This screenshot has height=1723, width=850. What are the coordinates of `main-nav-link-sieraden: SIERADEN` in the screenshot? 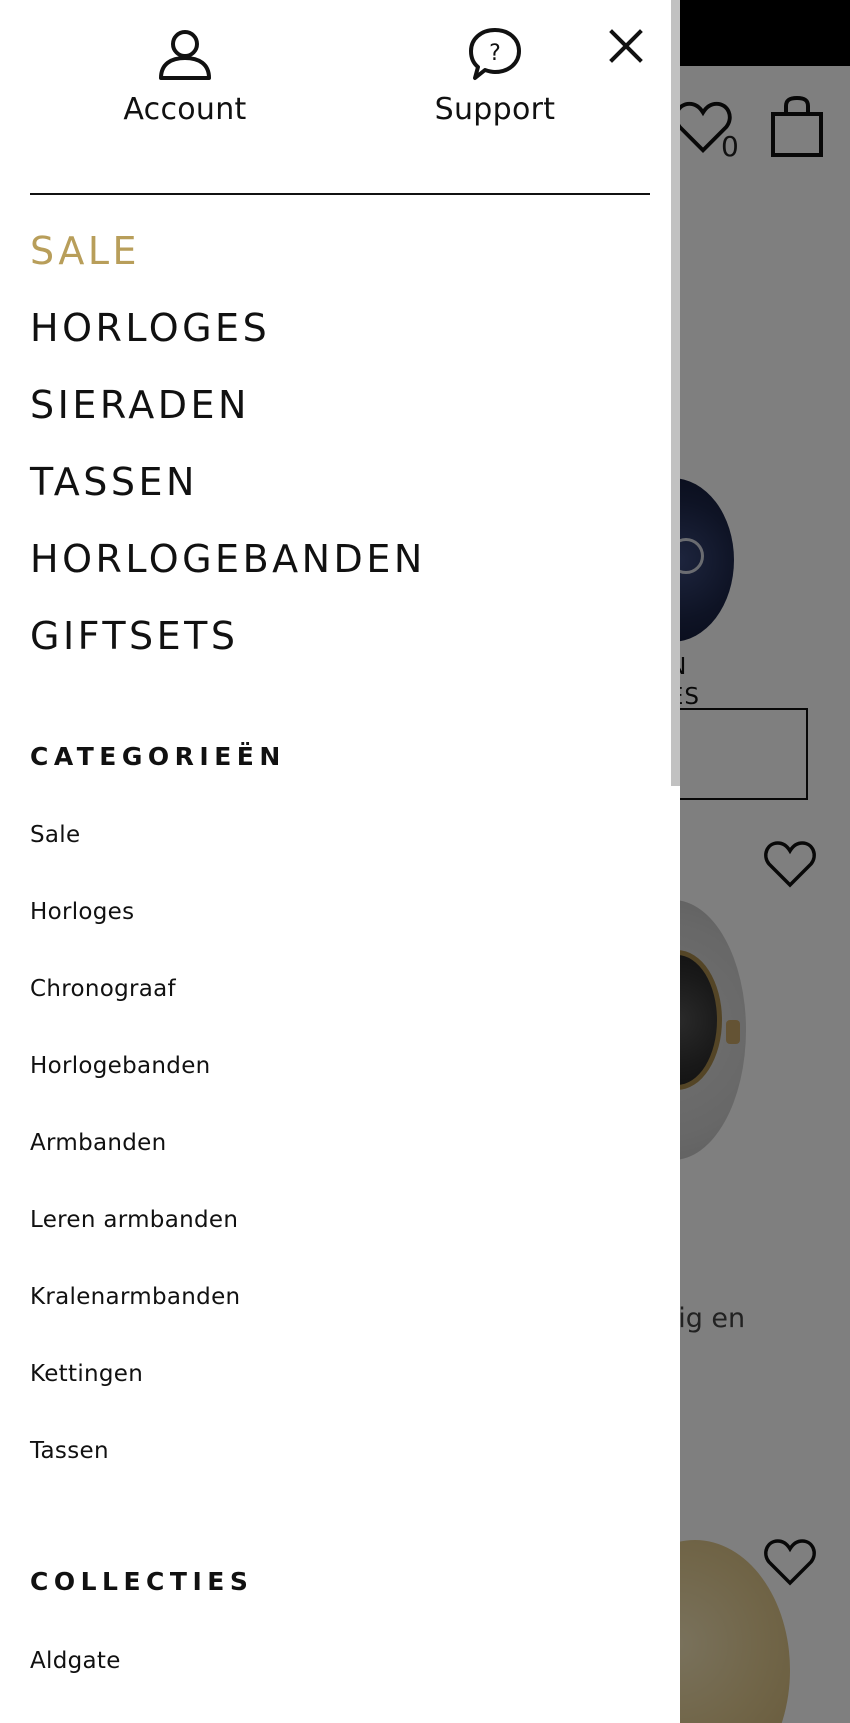 It's located at (140, 405).